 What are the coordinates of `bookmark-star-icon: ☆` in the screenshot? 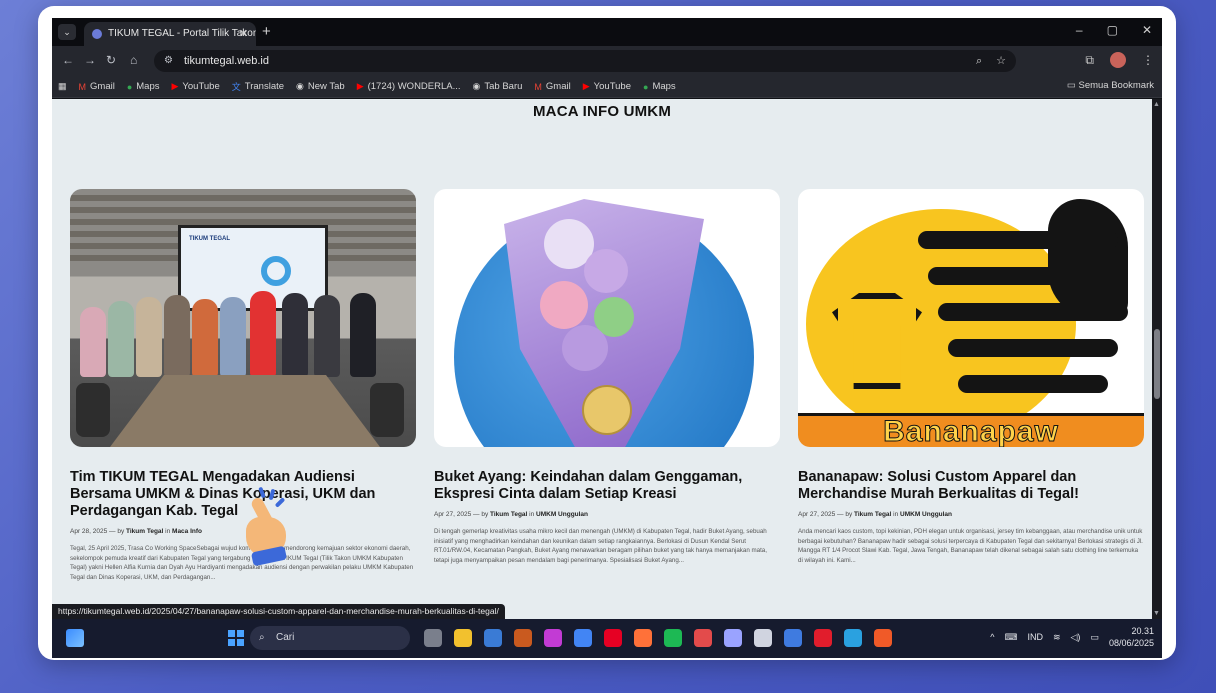 It's located at (1001, 61).